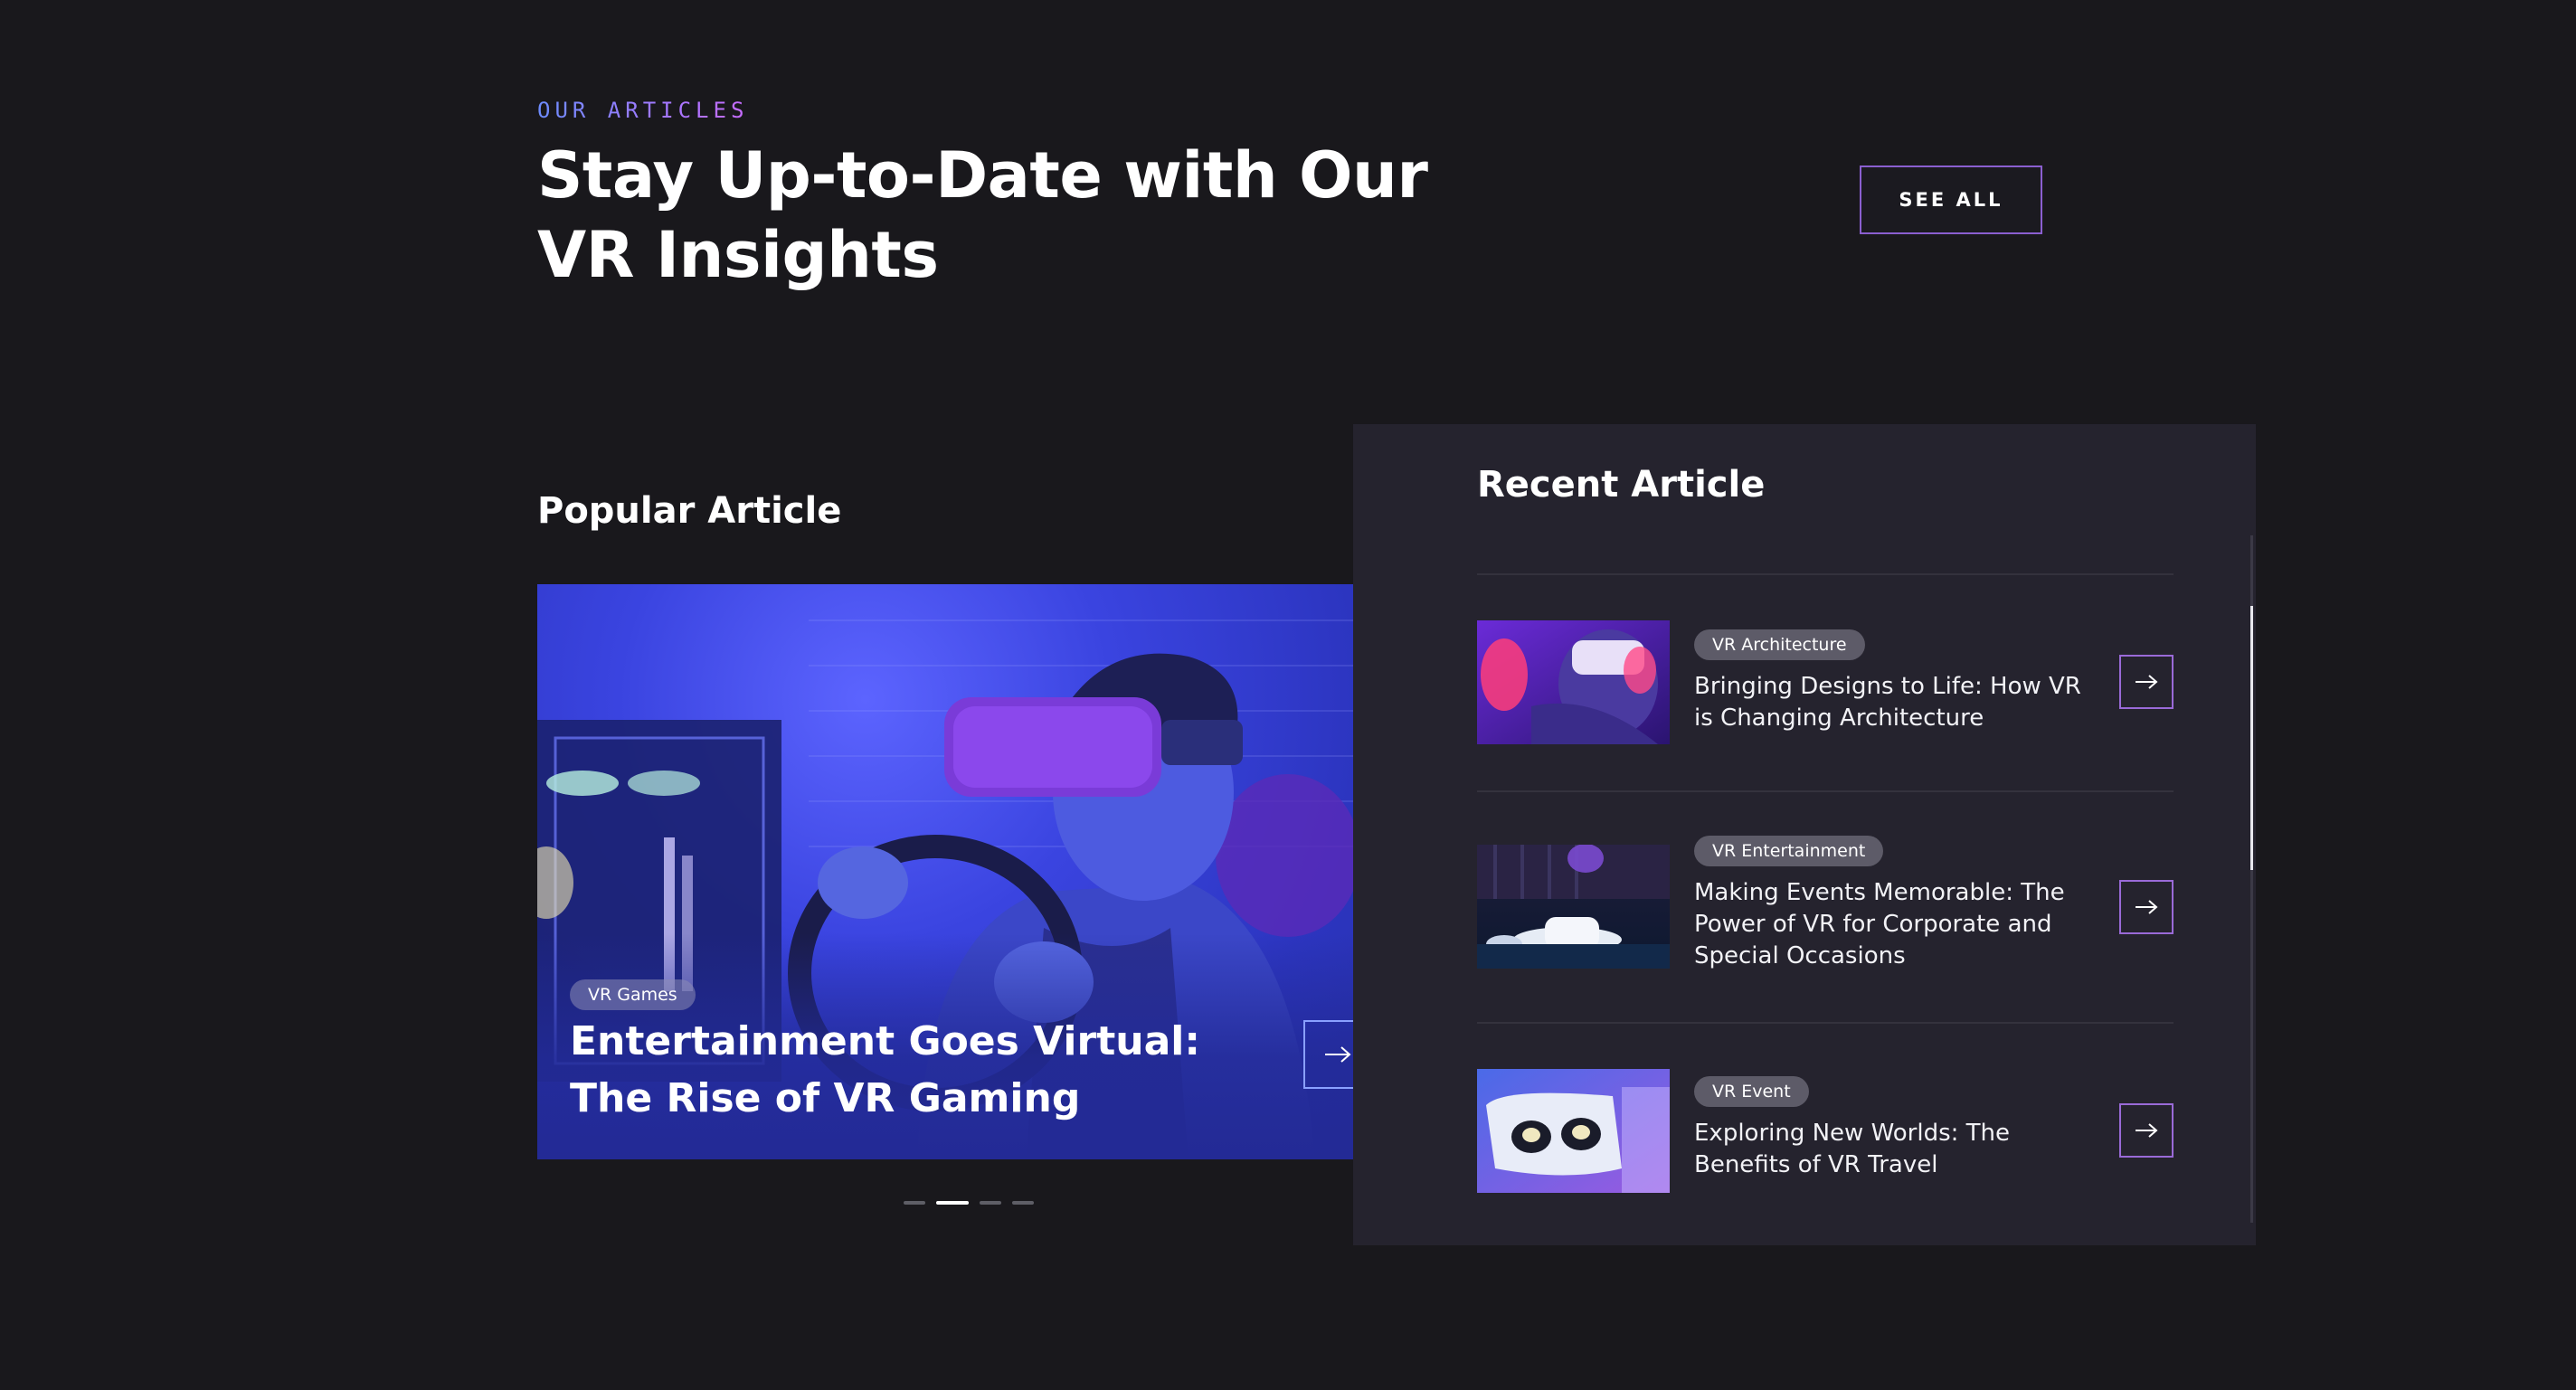 This screenshot has width=2576, height=1390. I want to click on recent-article-heading: Recent Article, so click(1621, 485).